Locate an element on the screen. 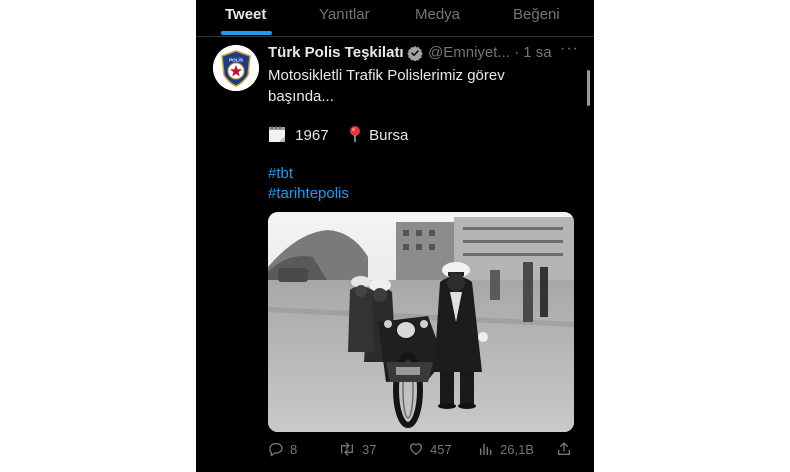 The width and height of the screenshot is (790, 472). avatar: POLİS is located at coordinates (236, 68).